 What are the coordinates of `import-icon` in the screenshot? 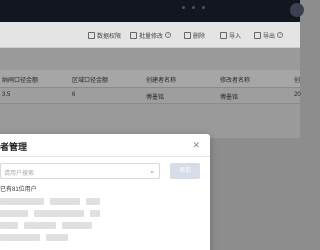 It's located at (223, 35).